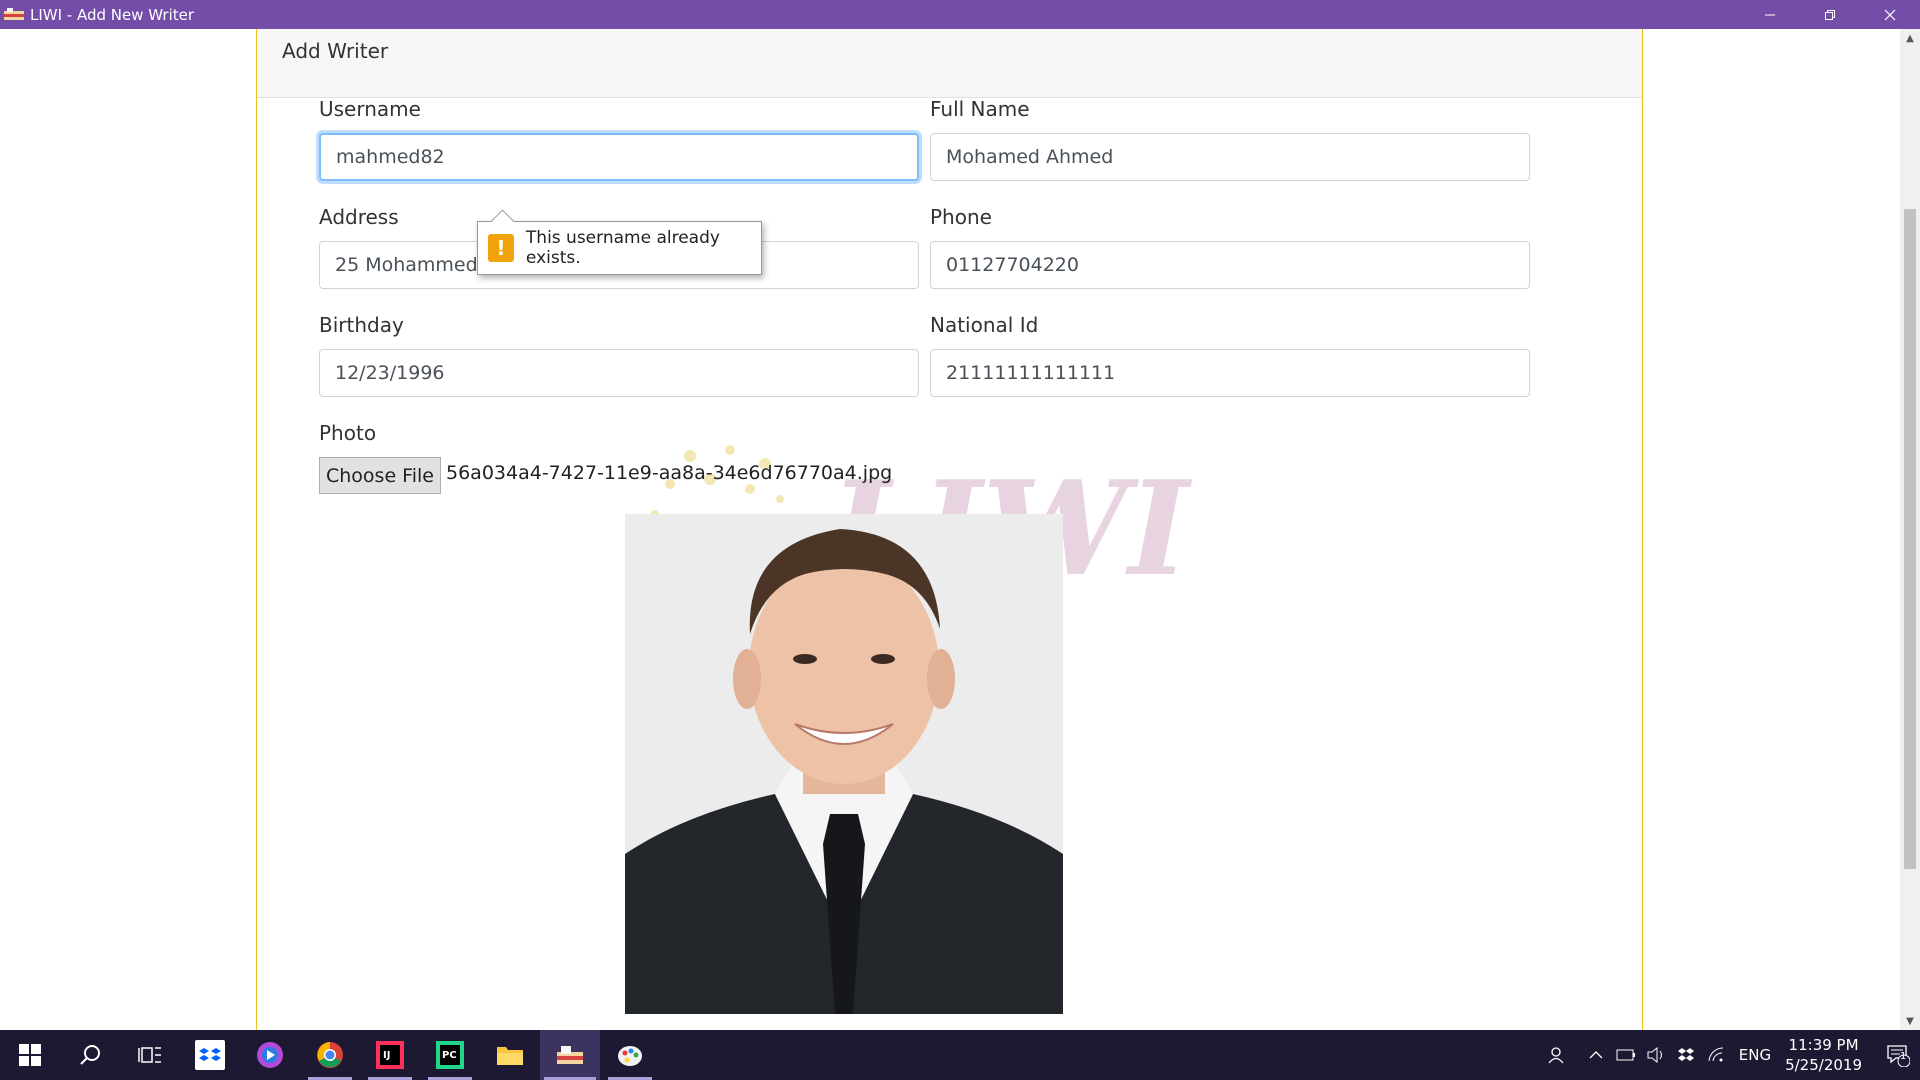  What do you see at coordinates (1230, 265) in the screenshot?
I see `phone-input: 01127704220` at bounding box center [1230, 265].